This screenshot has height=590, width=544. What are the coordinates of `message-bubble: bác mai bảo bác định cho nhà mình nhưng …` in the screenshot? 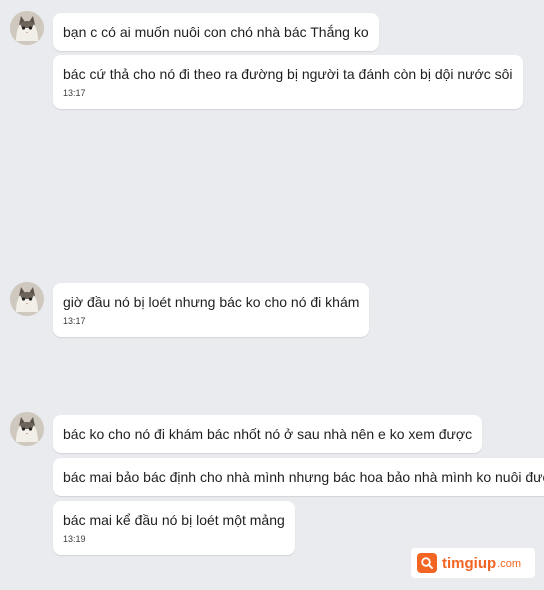 It's located at (298, 477).